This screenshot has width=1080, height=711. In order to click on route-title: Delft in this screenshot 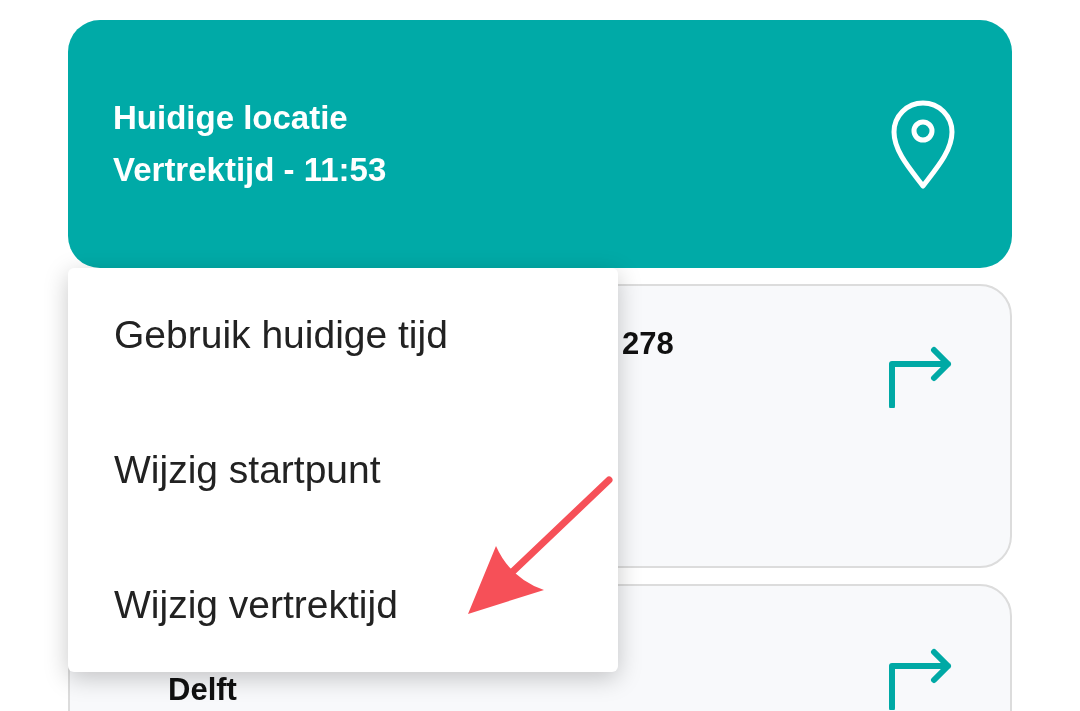, I will do `click(202, 690)`.